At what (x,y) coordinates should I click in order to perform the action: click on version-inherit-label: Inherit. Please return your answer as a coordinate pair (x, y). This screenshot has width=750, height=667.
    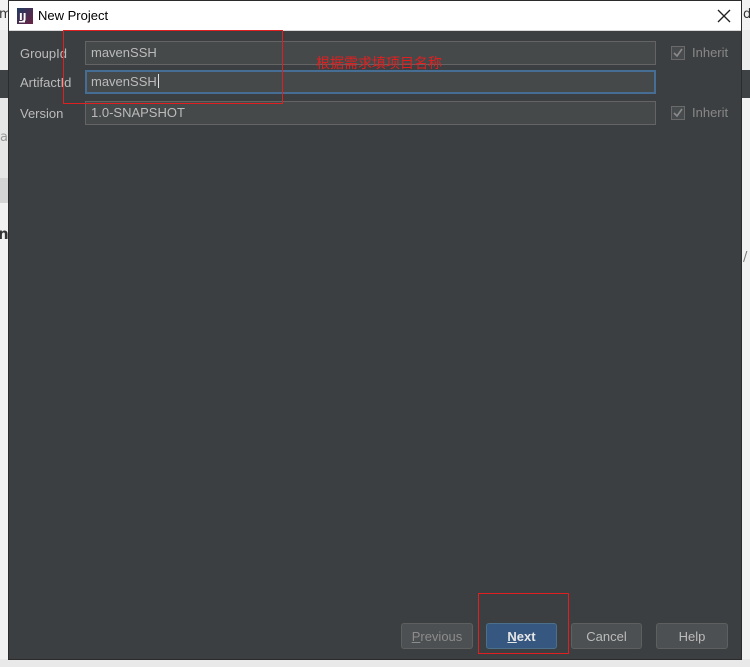
    Looking at the image, I should click on (710, 112).